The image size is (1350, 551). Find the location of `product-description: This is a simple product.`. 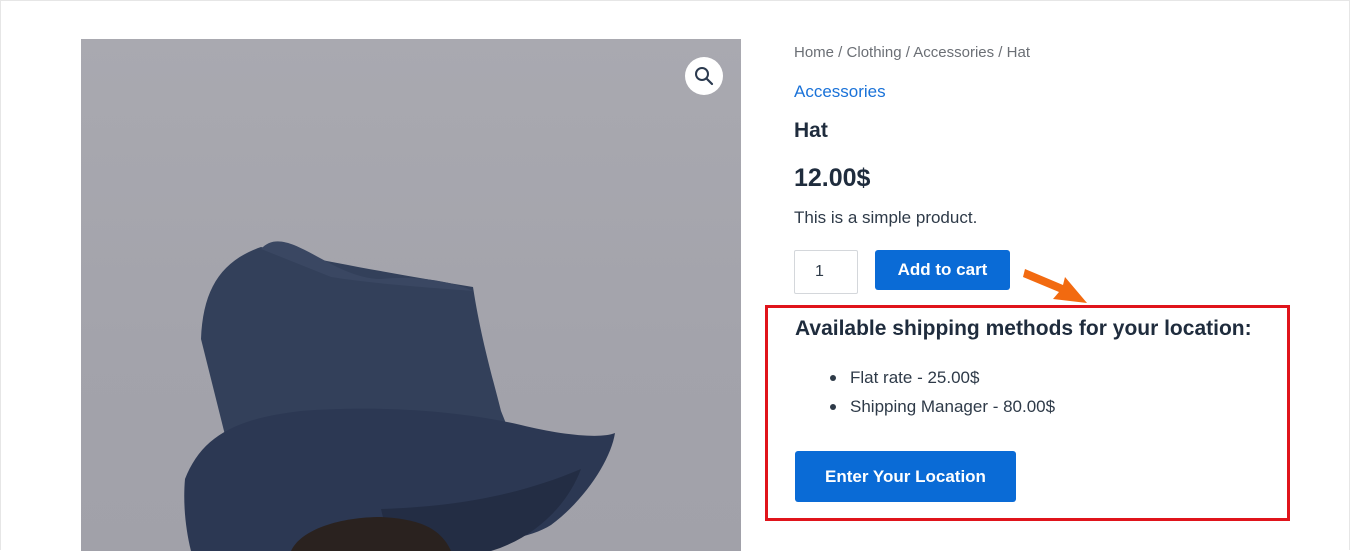

product-description: This is a simple product. is located at coordinates (886, 217).